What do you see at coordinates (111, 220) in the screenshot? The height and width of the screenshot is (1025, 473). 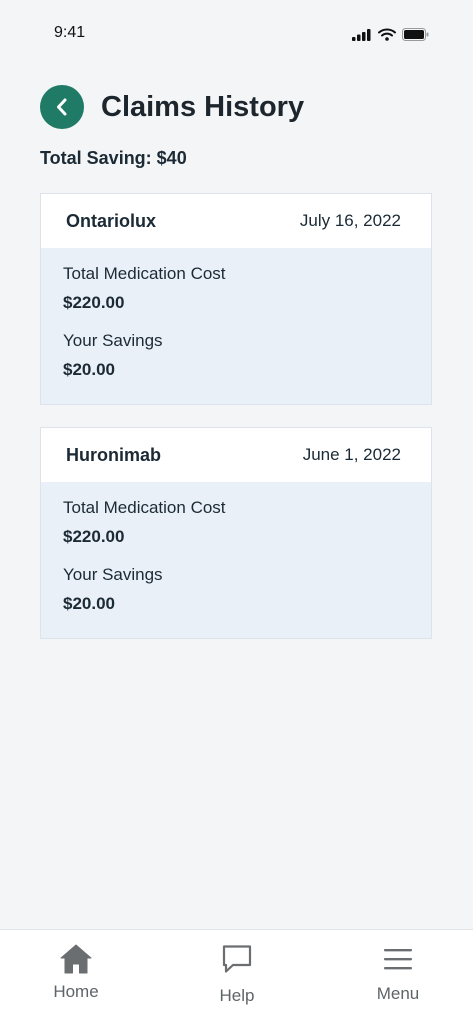 I see `claim-medication-name: Ontariolux` at bounding box center [111, 220].